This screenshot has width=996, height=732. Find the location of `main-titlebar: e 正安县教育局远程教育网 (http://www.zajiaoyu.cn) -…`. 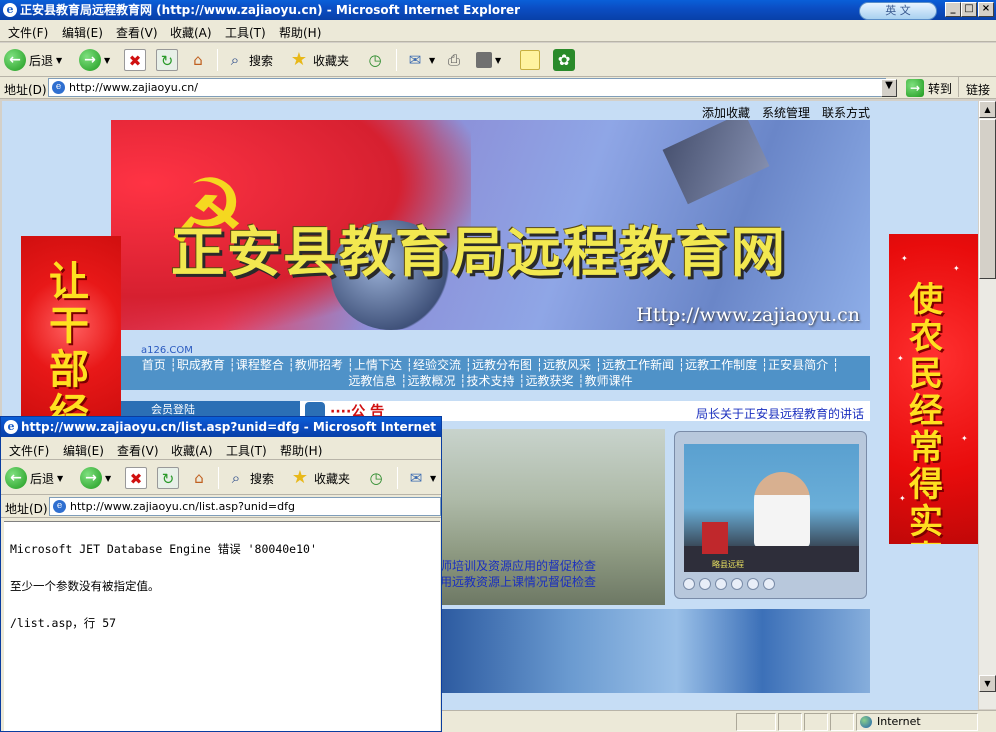

main-titlebar: e 正安县教育局远程教育网 (http://www.zajiaoyu.cn) -… is located at coordinates (498, 10).